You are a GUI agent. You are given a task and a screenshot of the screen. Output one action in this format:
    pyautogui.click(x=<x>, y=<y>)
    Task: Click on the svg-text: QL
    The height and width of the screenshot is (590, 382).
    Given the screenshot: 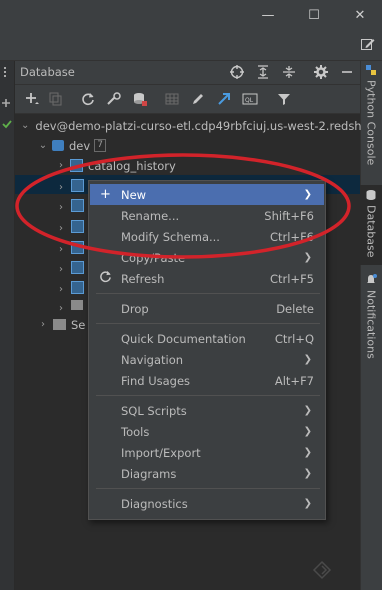 What is the action you would take?
    pyautogui.click(x=249, y=100)
    